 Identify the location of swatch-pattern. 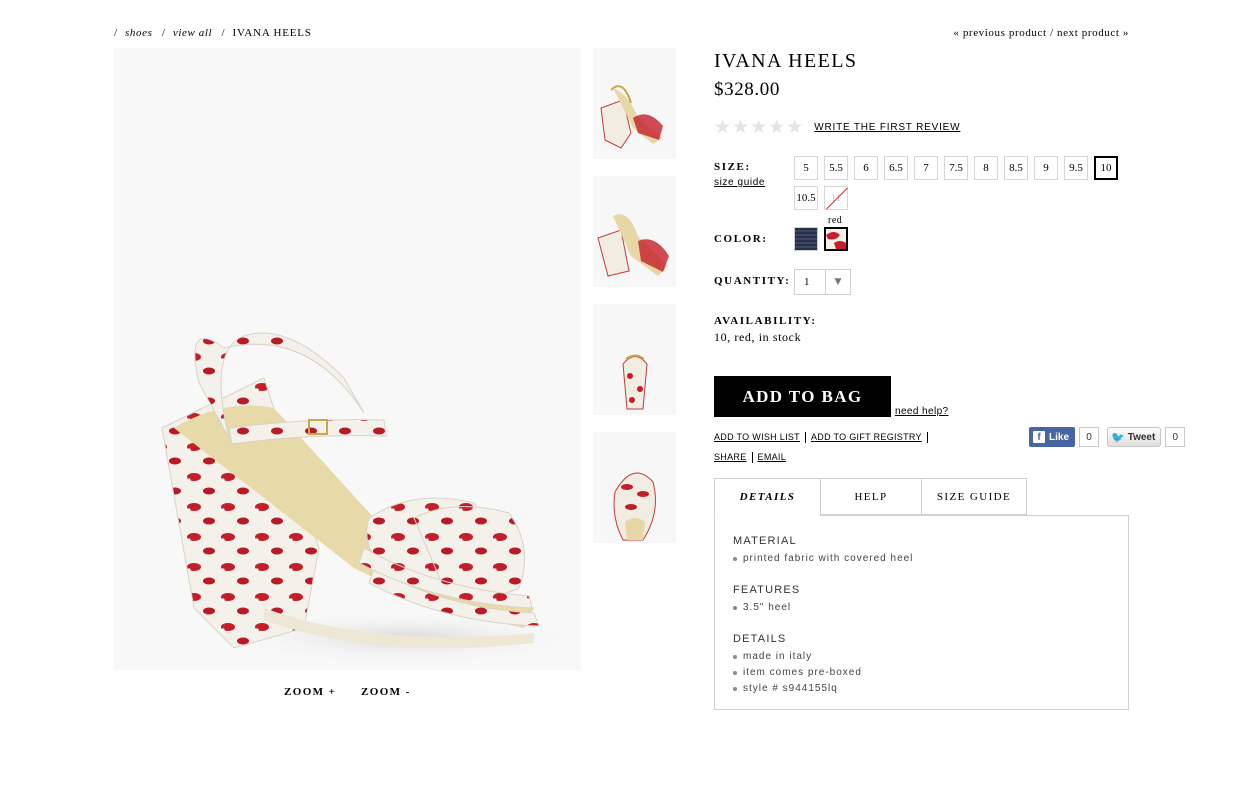
(836, 239).